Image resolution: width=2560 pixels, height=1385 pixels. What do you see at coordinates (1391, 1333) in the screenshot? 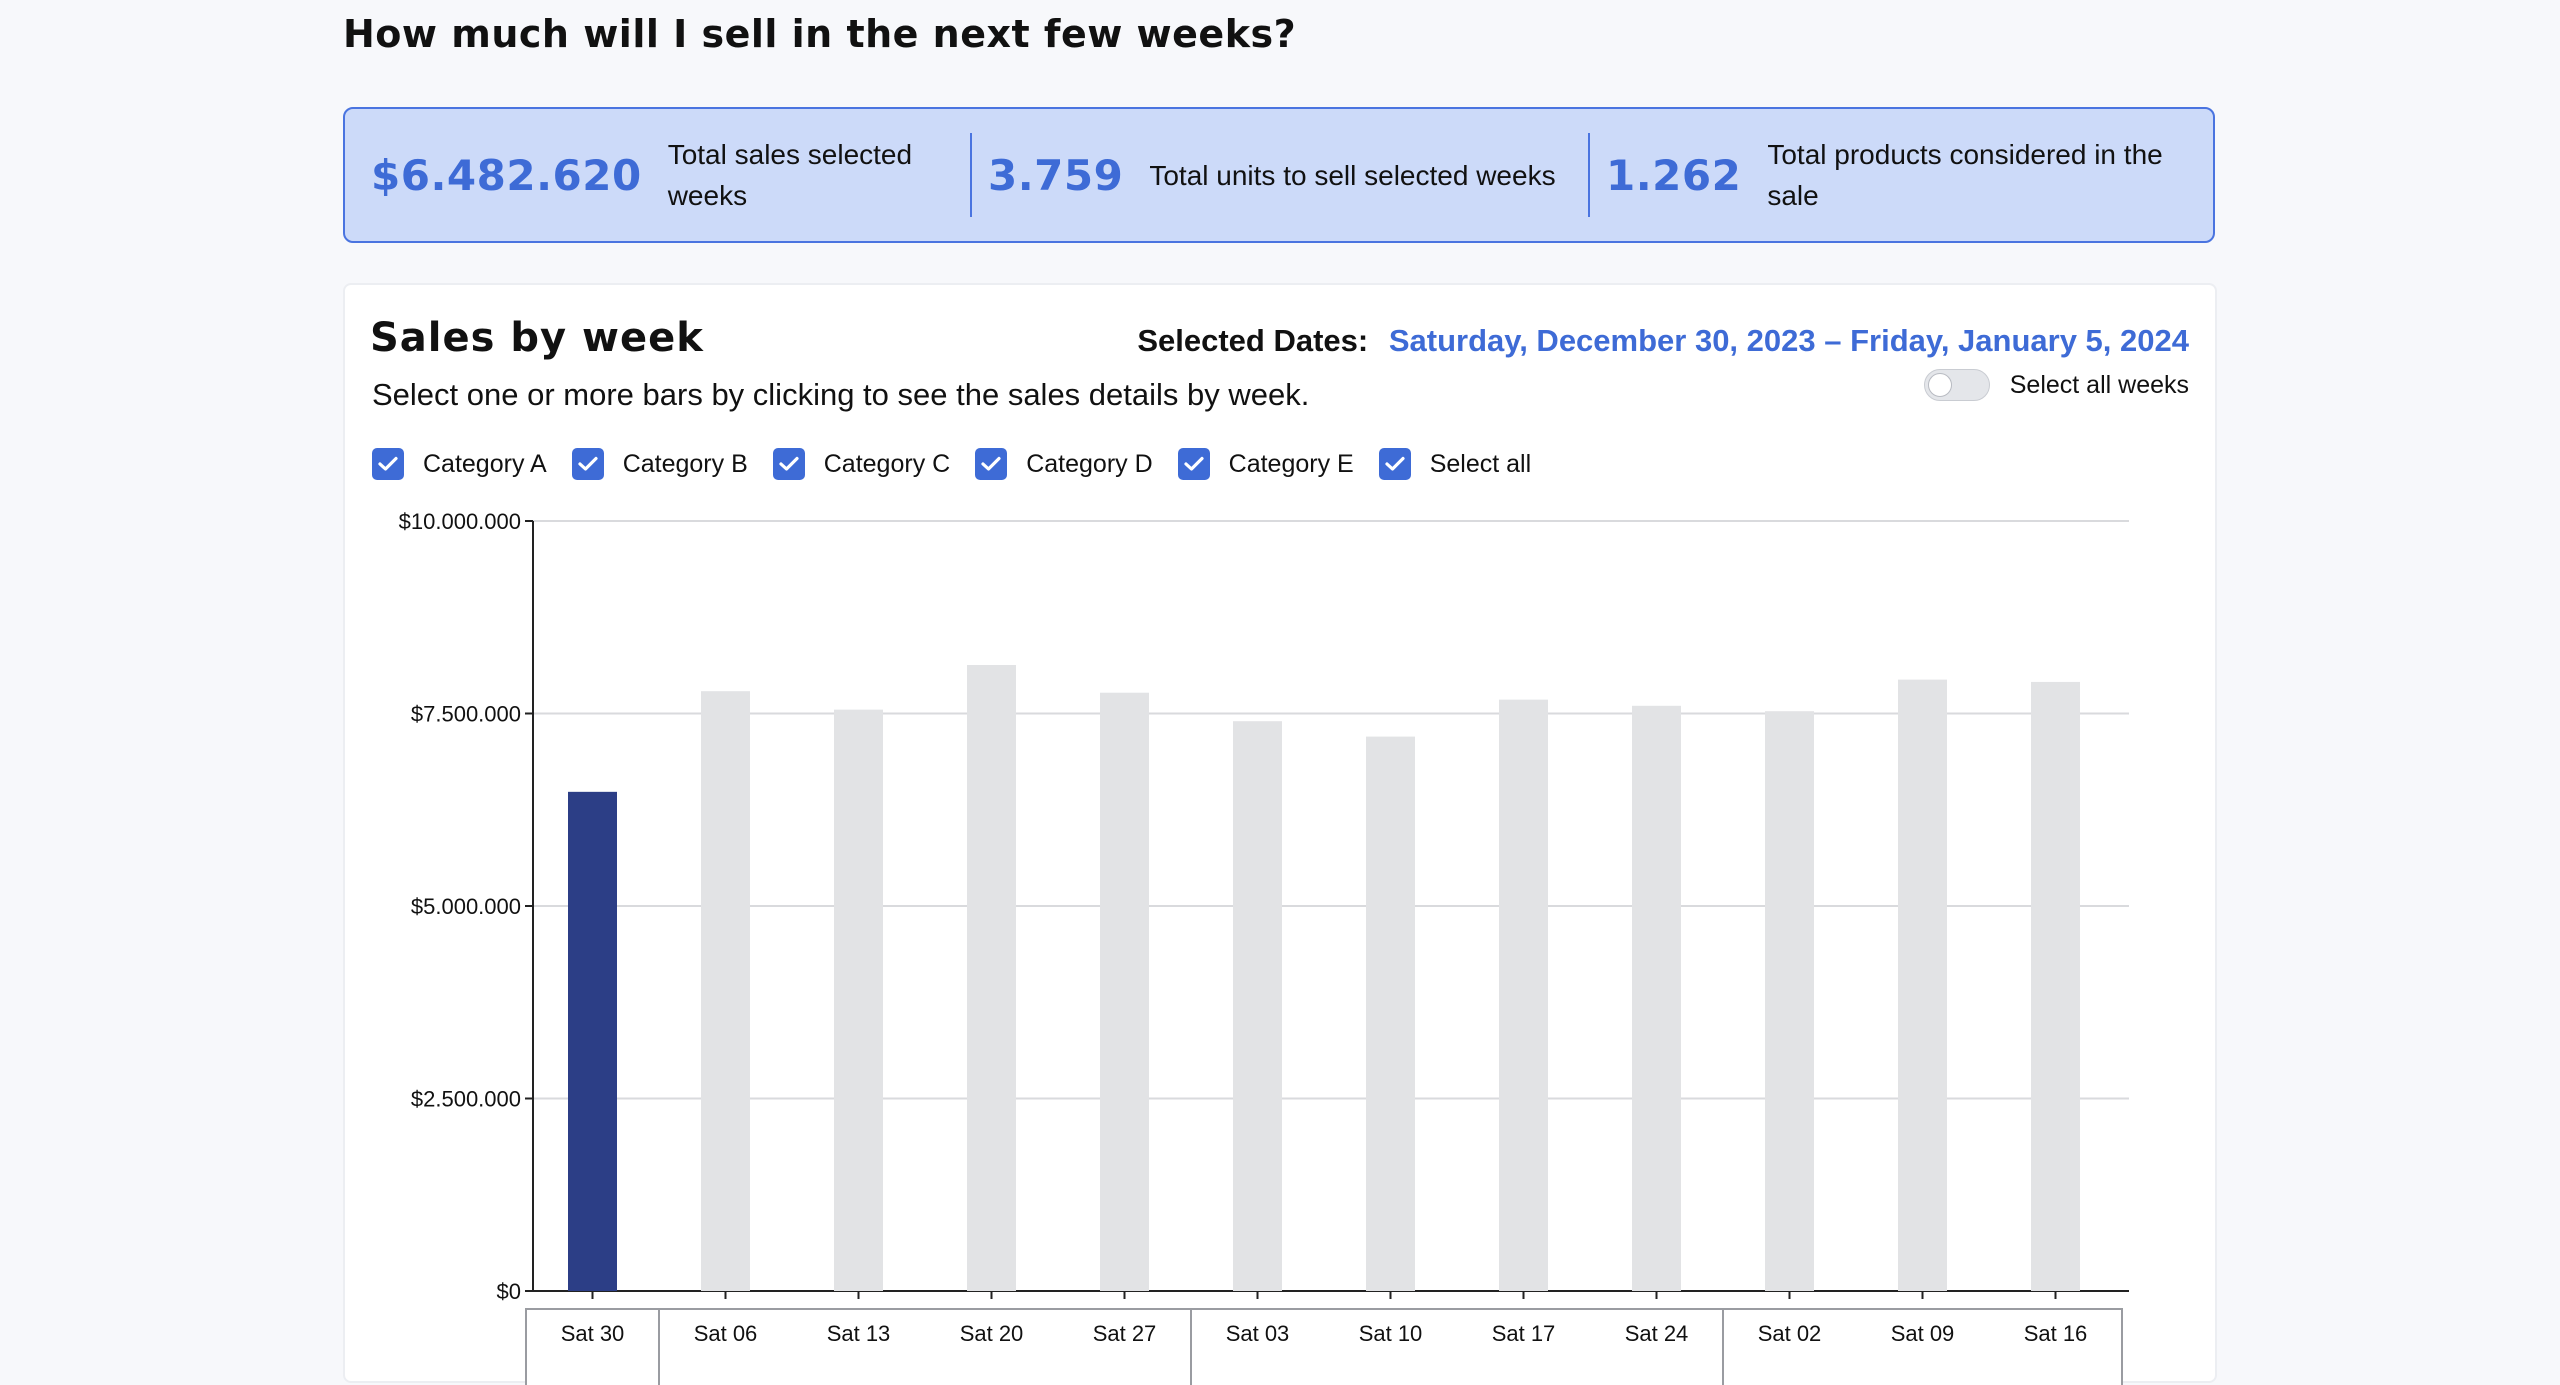
I see `x-tick-label: Sat 10` at bounding box center [1391, 1333].